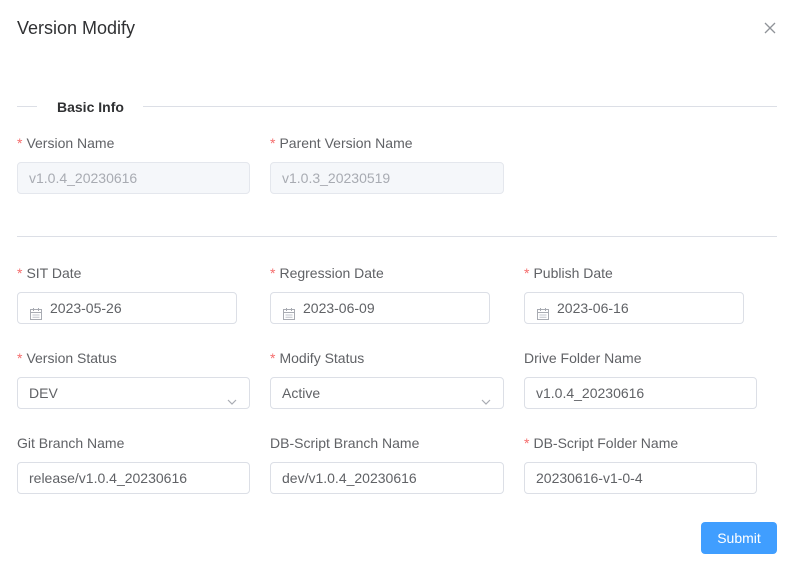  What do you see at coordinates (601, 443) in the screenshot?
I see `label-db-script-folder-name: * DB-Script Folder Name` at bounding box center [601, 443].